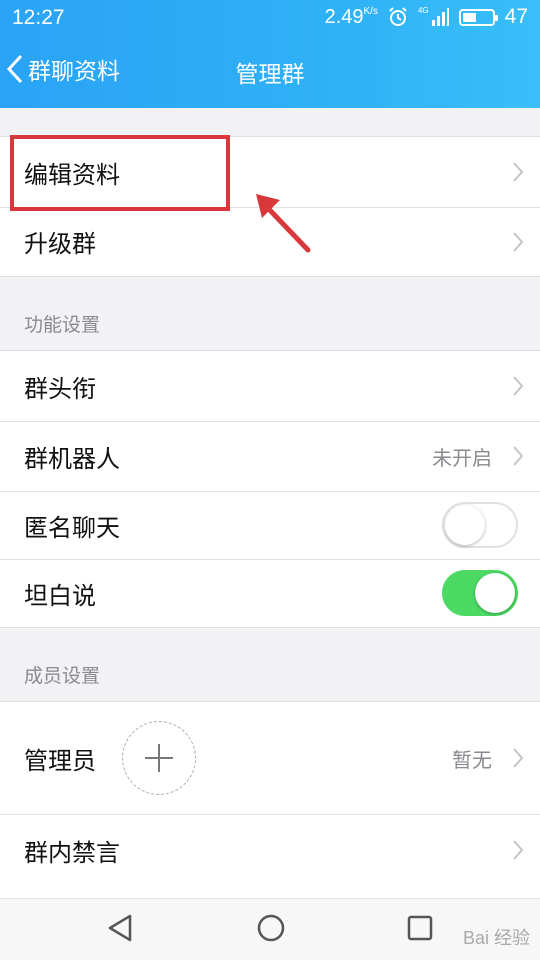 The image size is (540, 960). What do you see at coordinates (472, 759) in the screenshot?
I see `row-value: 暂无` at bounding box center [472, 759].